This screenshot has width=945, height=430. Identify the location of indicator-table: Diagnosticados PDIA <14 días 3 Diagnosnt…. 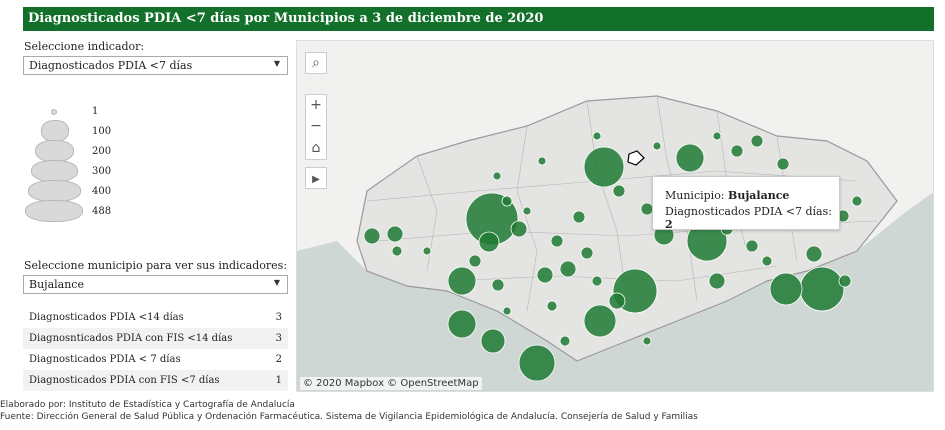
(155, 349).